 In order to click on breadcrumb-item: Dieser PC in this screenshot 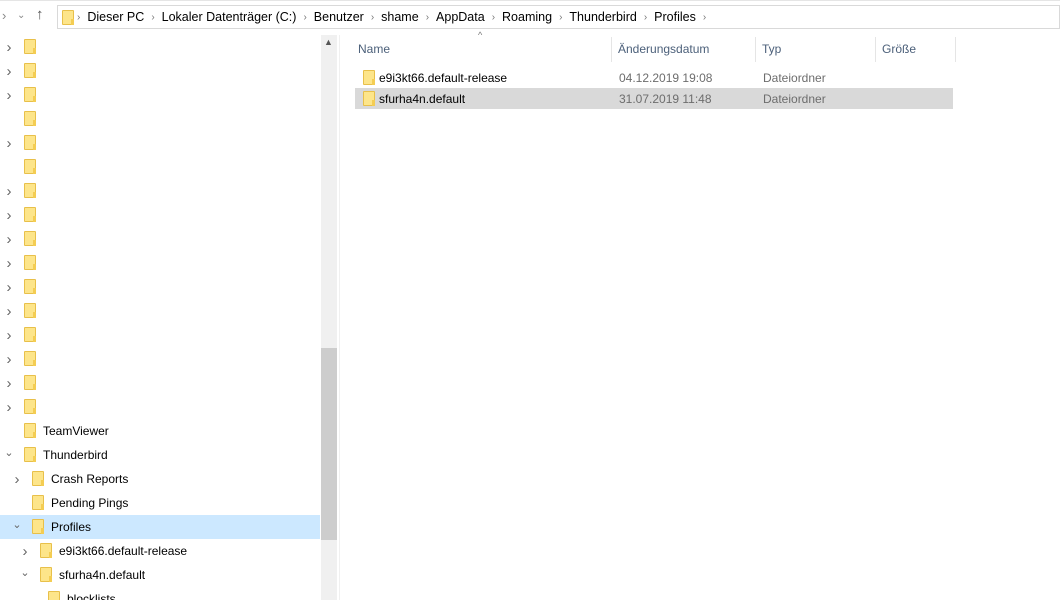, I will do `click(115, 17)`.